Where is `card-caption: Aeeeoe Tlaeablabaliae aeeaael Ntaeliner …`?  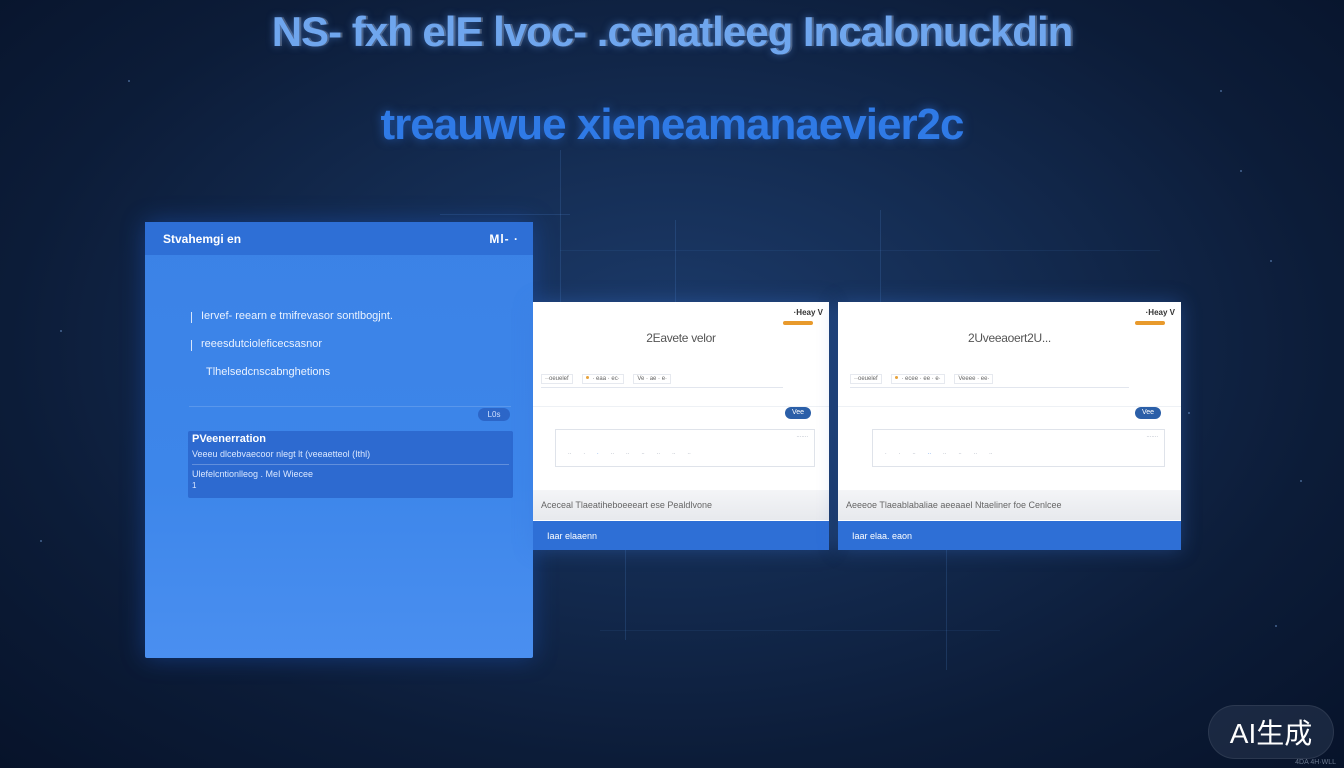 card-caption: Aeeeoe Tlaeablabaliae aeeaael Ntaeliner … is located at coordinates (1009, 505).